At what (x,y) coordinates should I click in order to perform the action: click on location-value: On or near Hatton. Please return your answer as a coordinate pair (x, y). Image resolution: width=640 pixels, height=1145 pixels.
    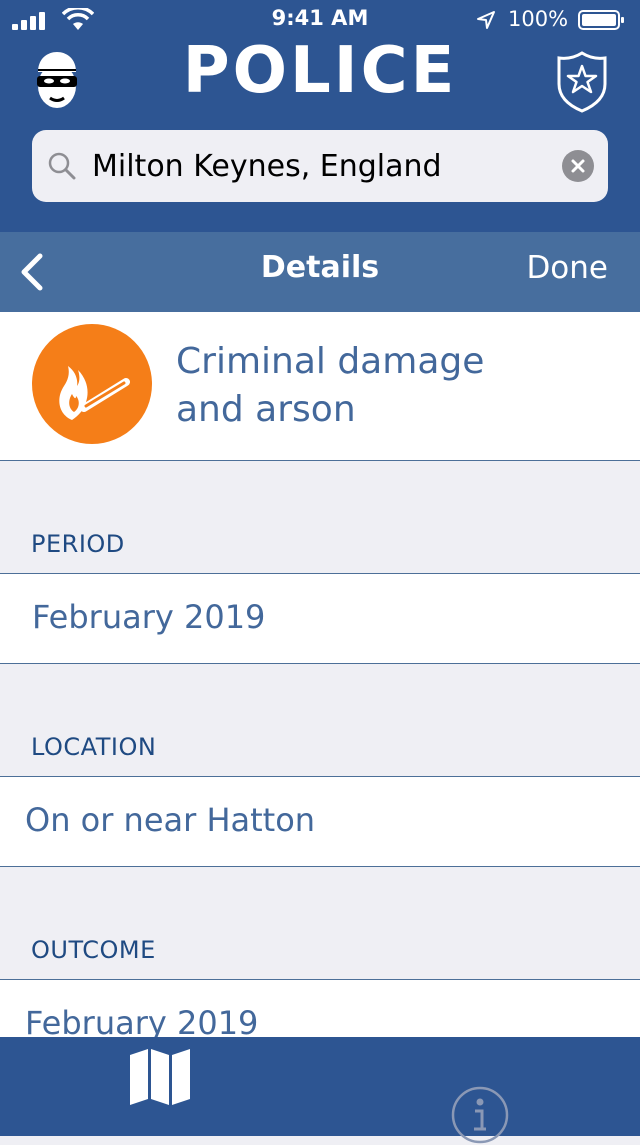
    Looking at the image, I should click on (170, 820).